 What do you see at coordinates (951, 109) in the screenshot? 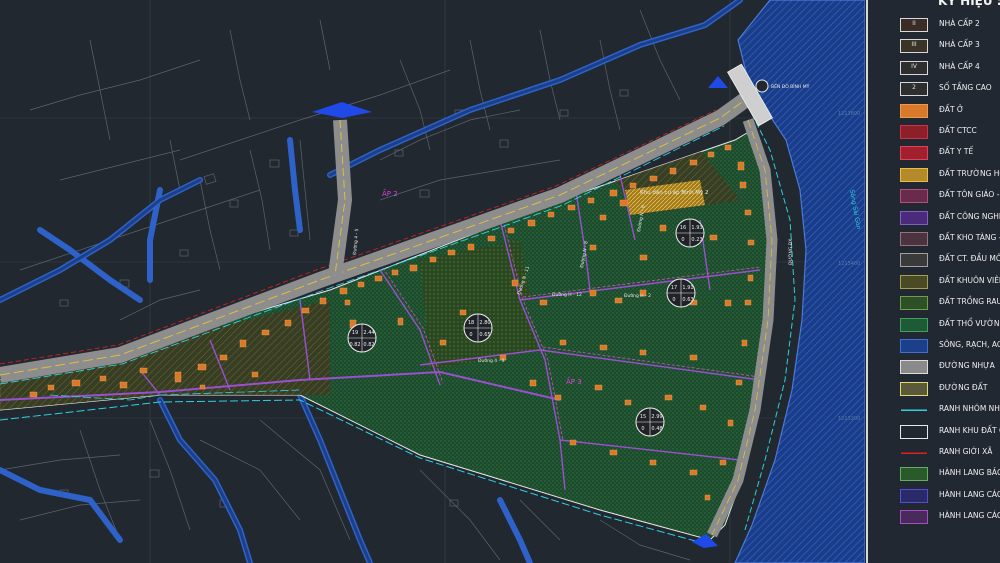
I see `legend-label: ĐẤT Ở` at bounding box center [951, 109].